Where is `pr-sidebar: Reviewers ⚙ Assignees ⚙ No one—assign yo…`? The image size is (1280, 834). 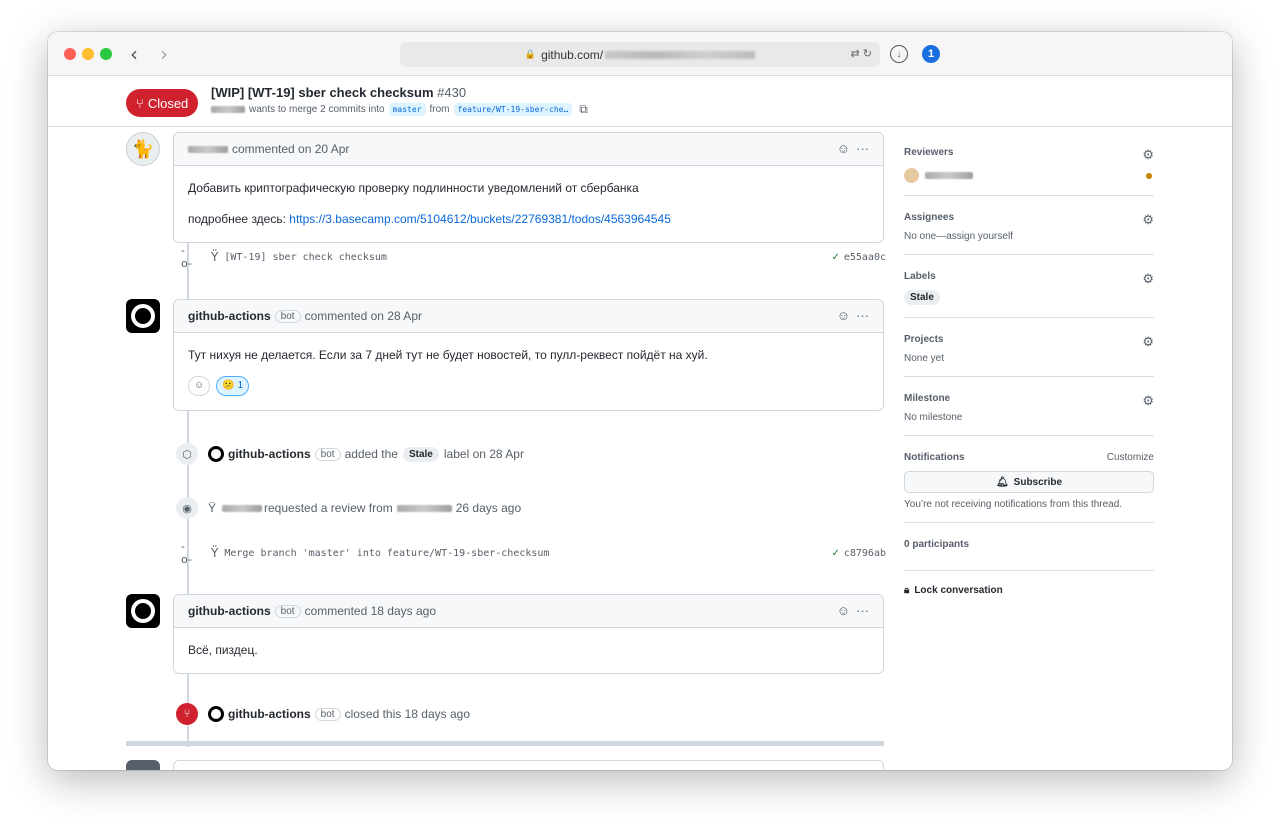 pr-sidebar: Reviewers ⚙ Assignees ⚙ No one—assign yo… is located at coordinates (1029, 361).